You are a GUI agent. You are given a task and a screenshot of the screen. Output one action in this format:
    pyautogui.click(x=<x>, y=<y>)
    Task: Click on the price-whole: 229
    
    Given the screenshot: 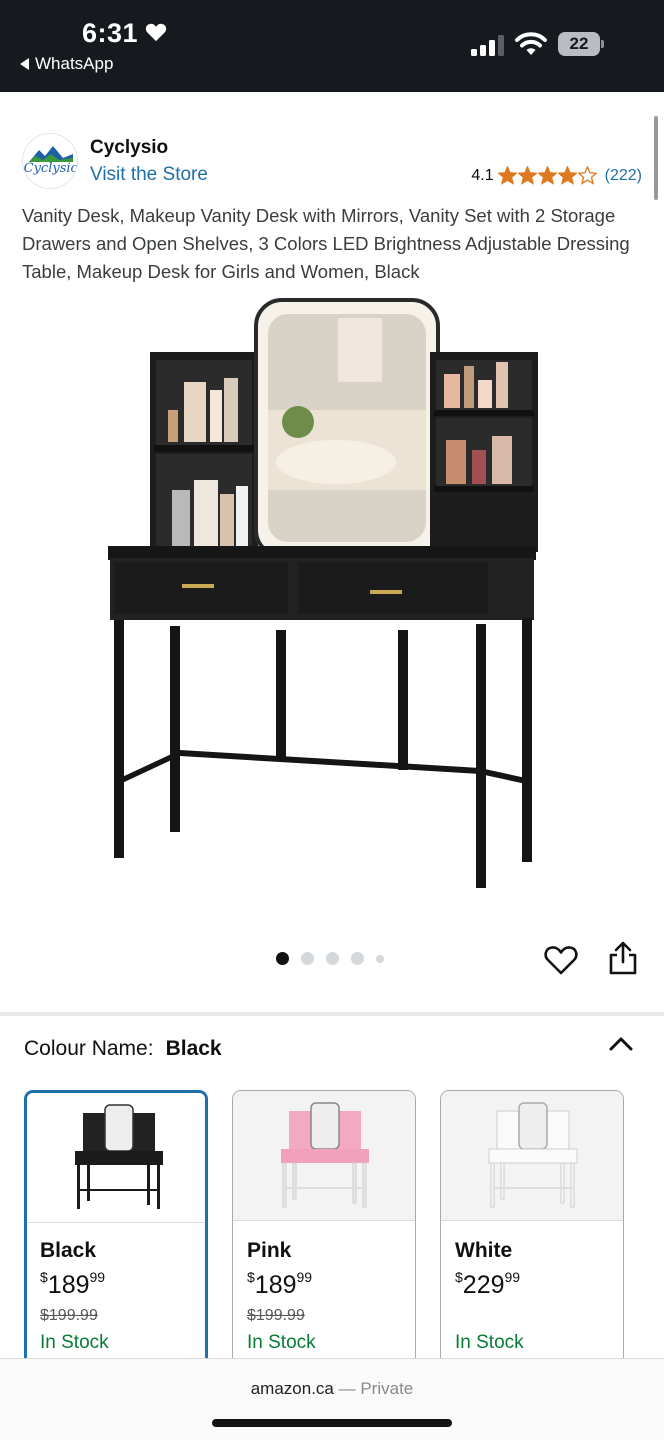 What is the action you would take?
    pyautogui.click(x=483, y=1285)
    